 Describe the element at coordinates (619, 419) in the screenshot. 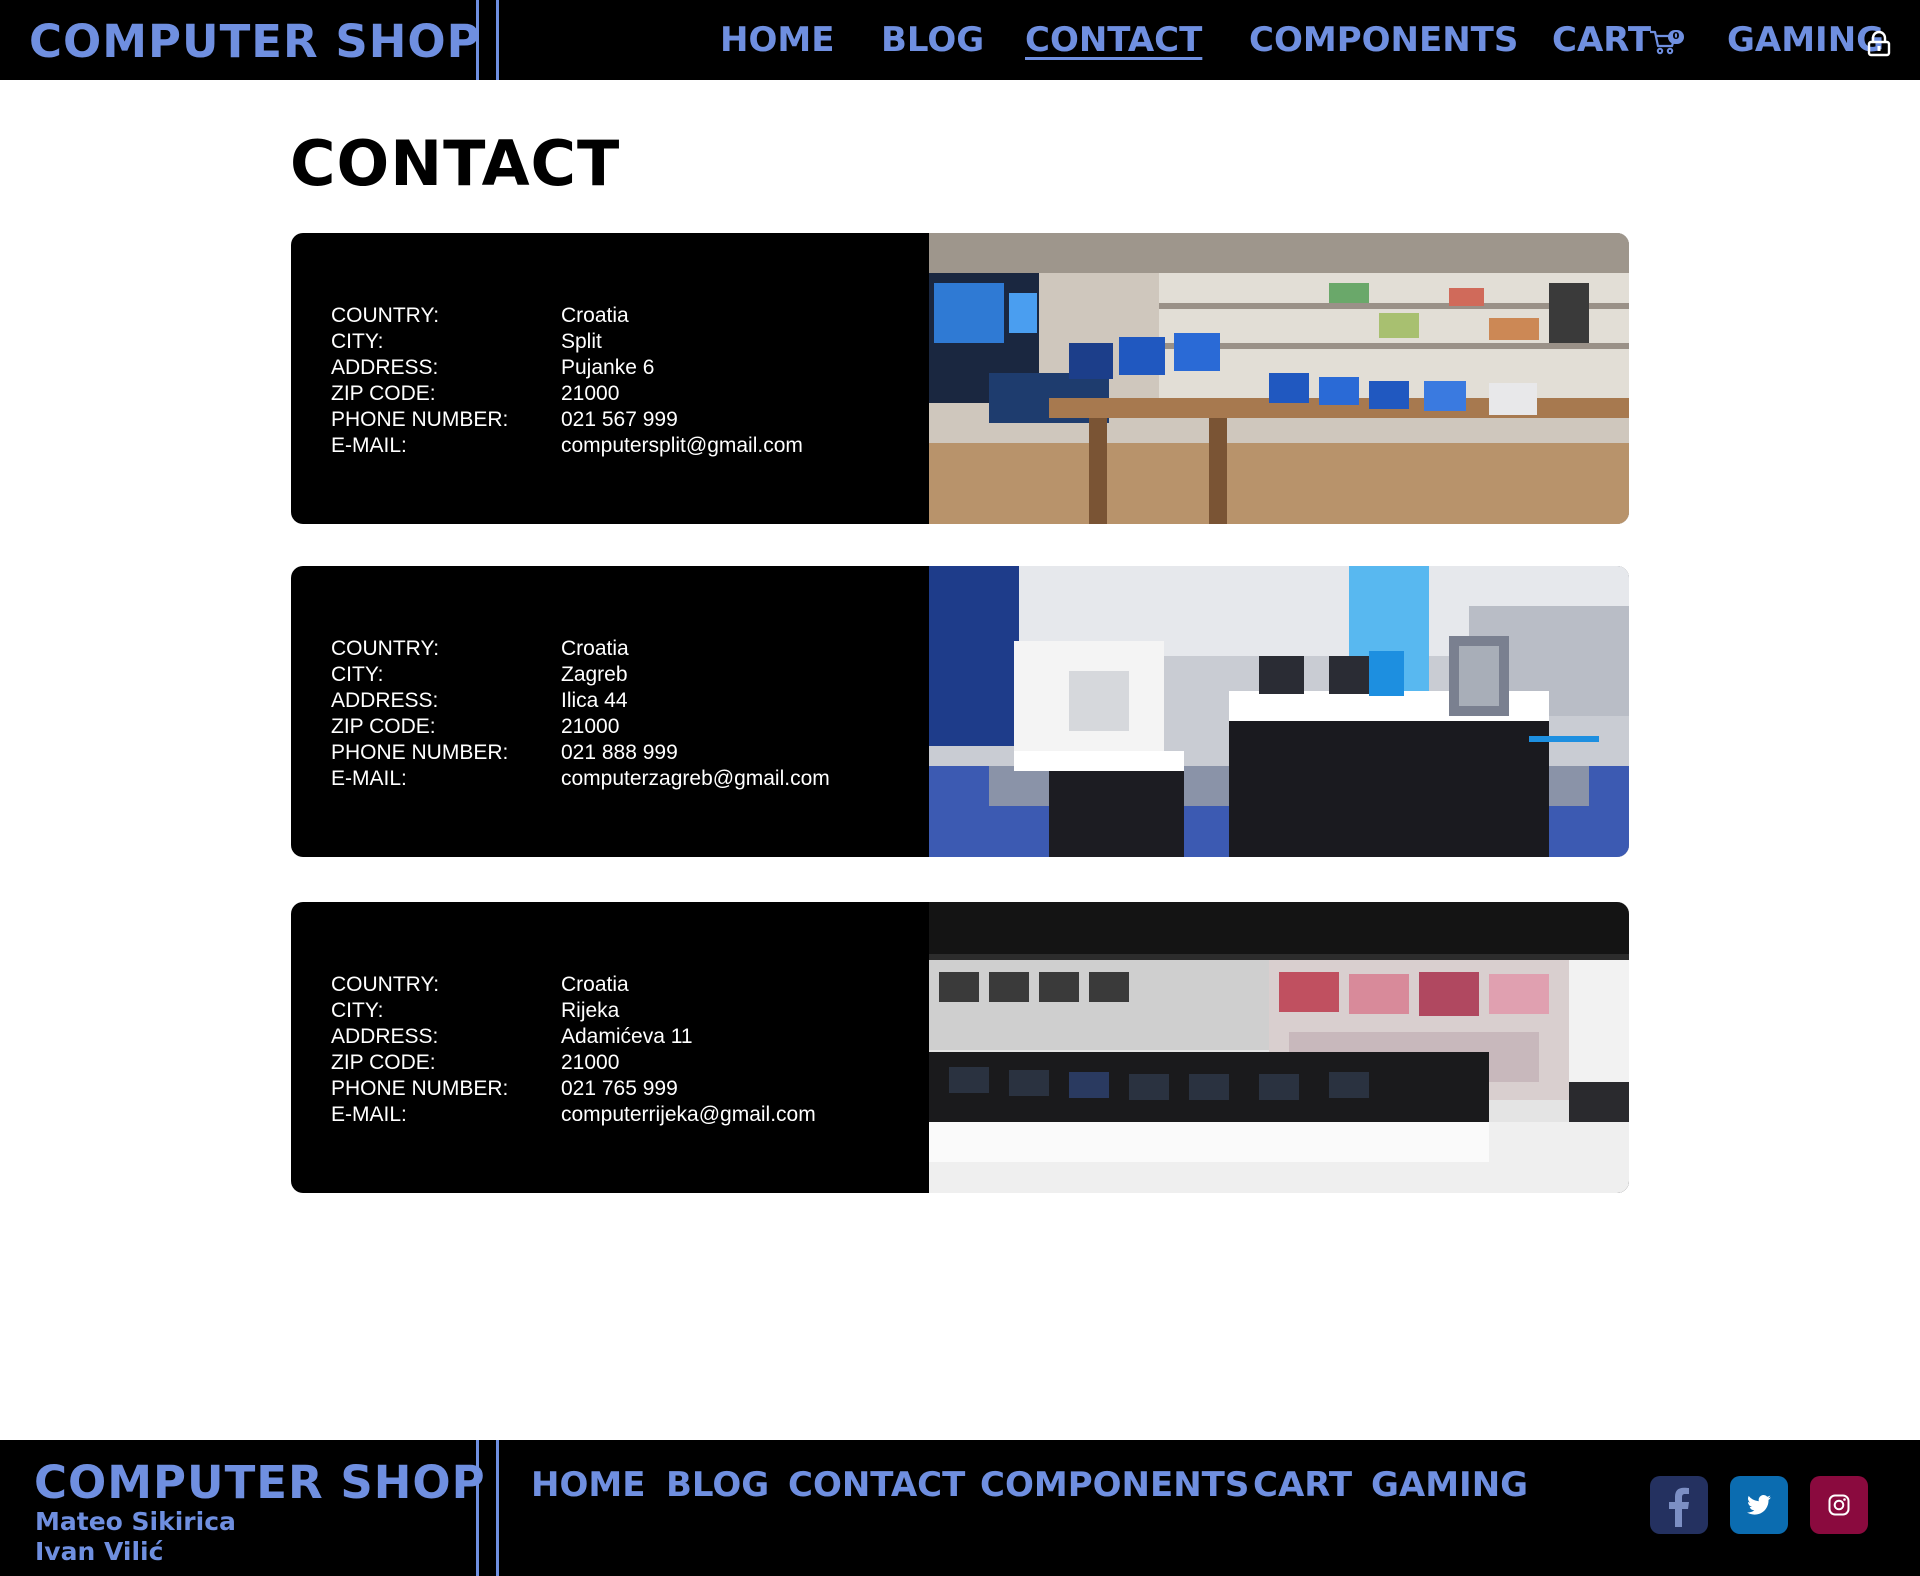

I see `phone-value: 021 567 999` at that location.